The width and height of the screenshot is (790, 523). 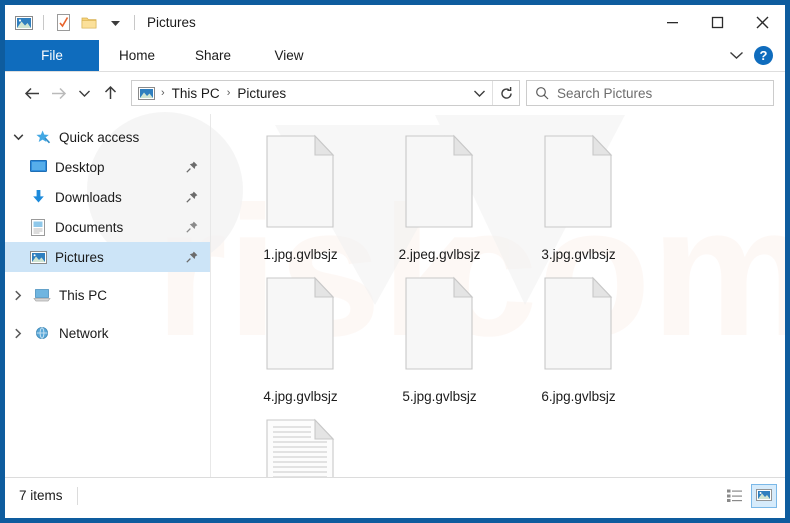 What do you see at coordinates (42, 333) in the screenshot?
I see `network-icon` at bounding box center [42, 333].